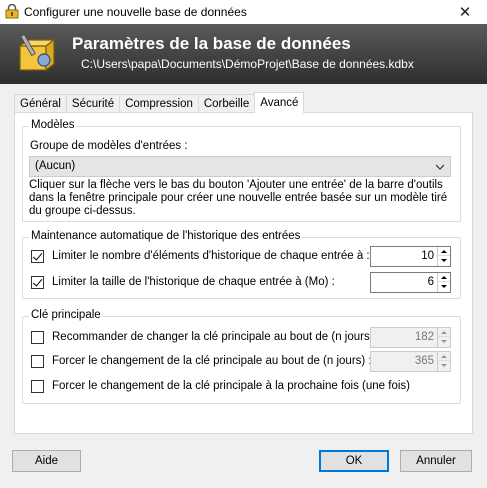 The width and height of the screenshot is (487, 488). I want to click on database-settings-icon, so click(37, 52).